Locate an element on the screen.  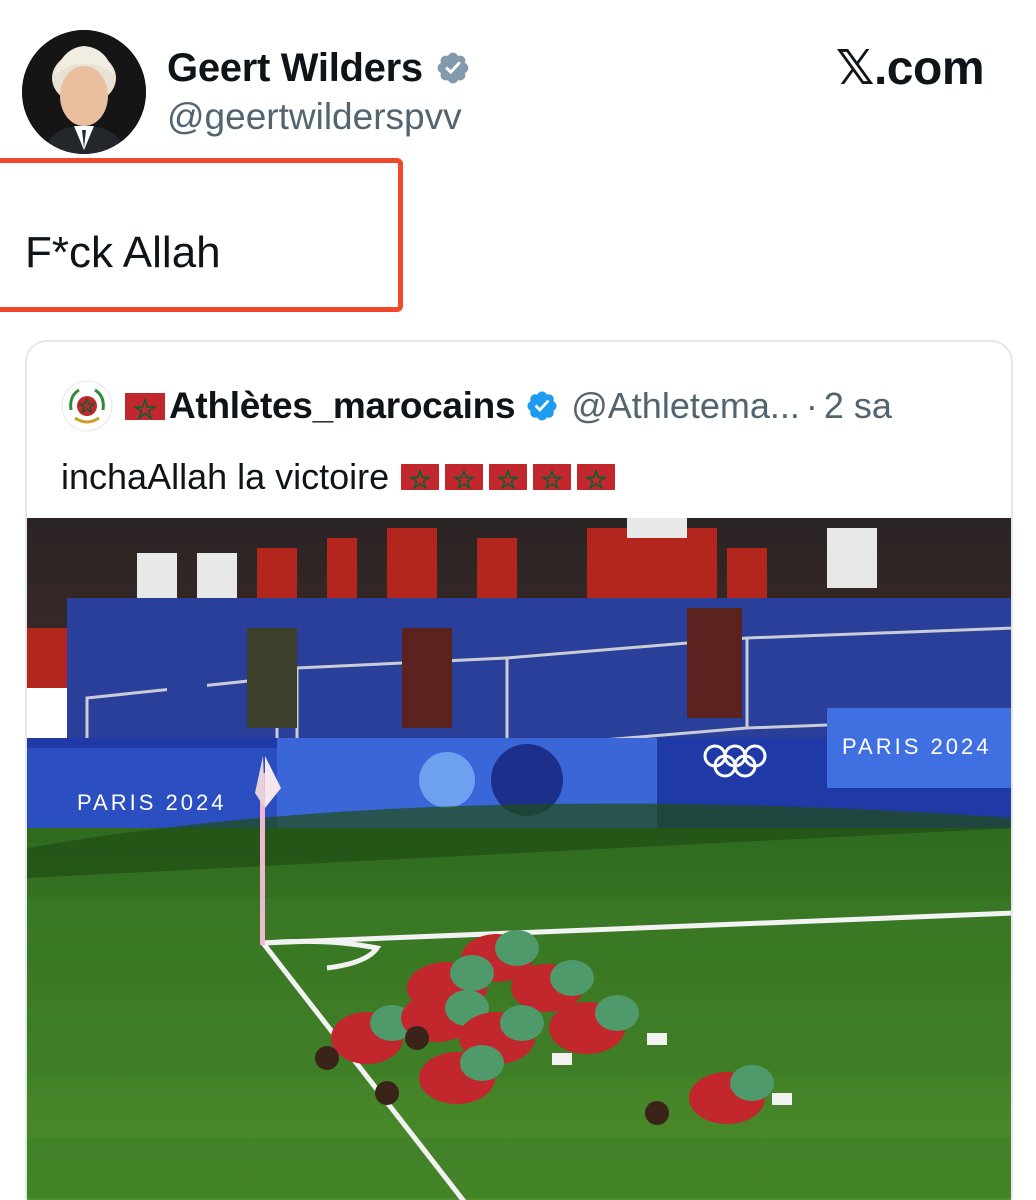
quoted-author-name: Athlètes_marocains is located at coordinates (342, 406).